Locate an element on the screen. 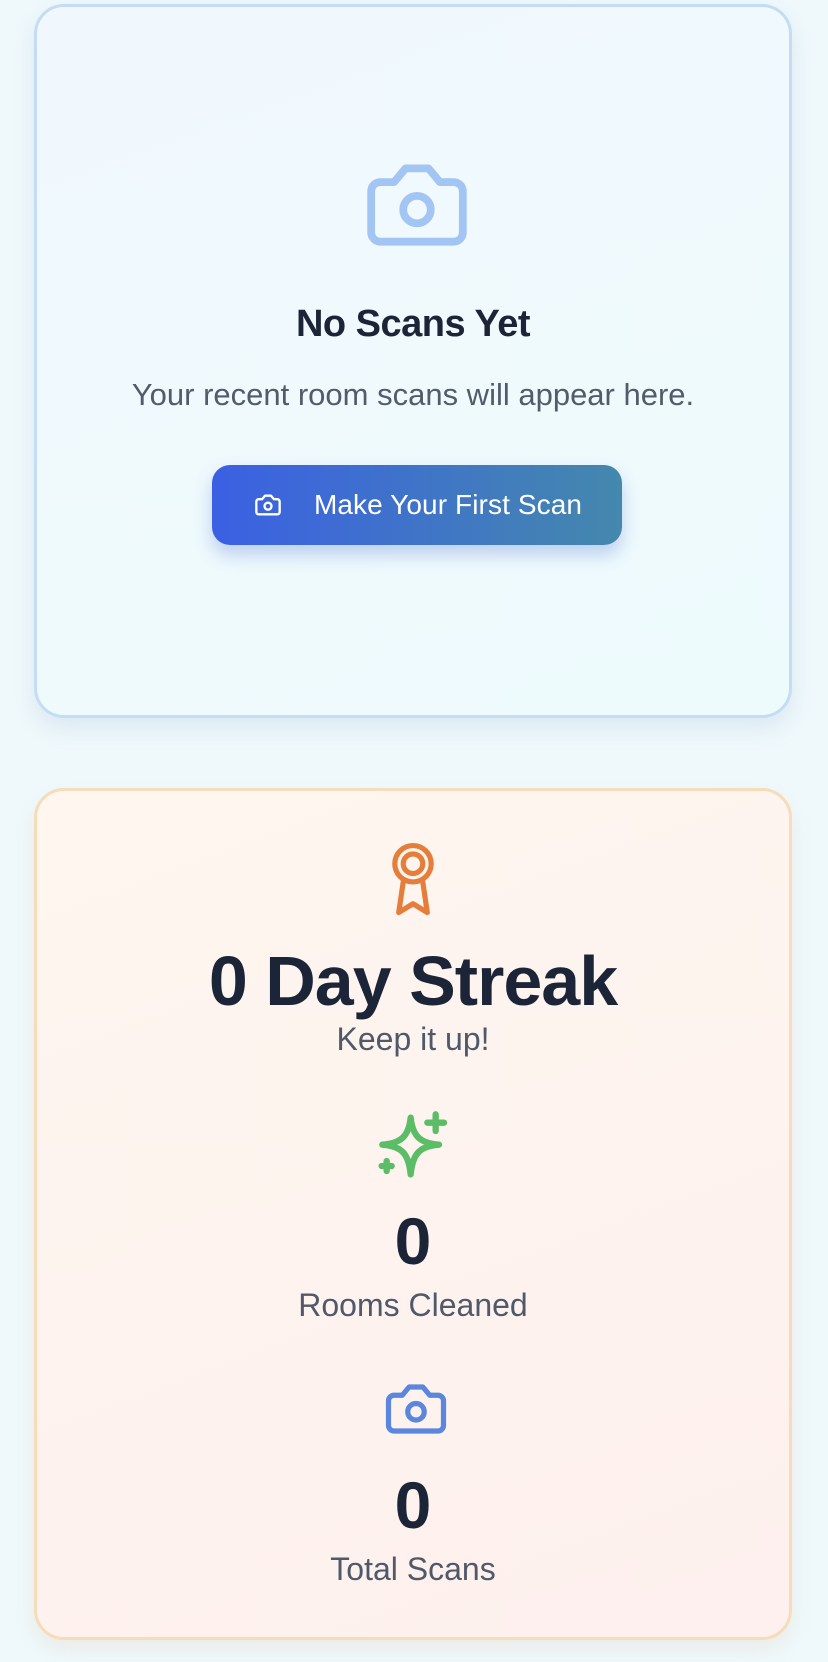 The image size is (828, 1662). streak-subtitle: Keep it up! is located at coordinates (413, 1039).